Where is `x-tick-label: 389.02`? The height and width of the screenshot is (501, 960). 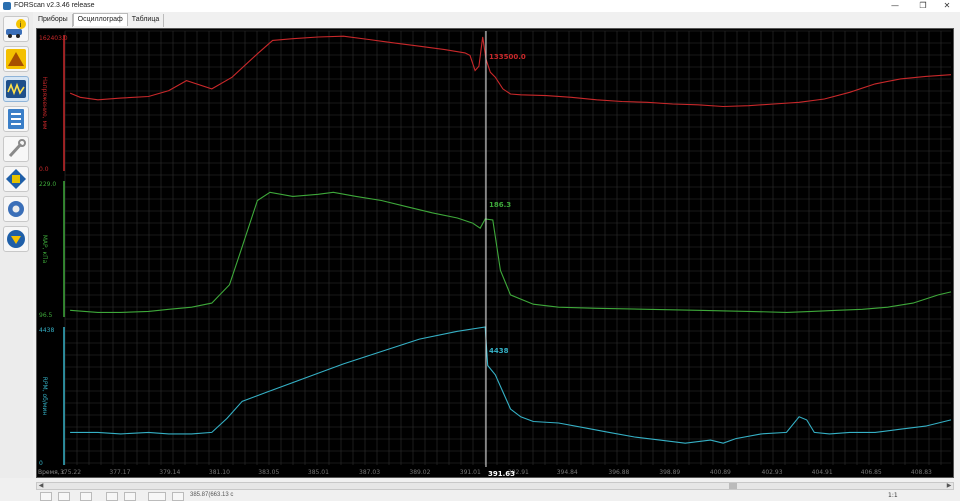
x-tick-label: 389.02 is located at coordinates (419, 472).